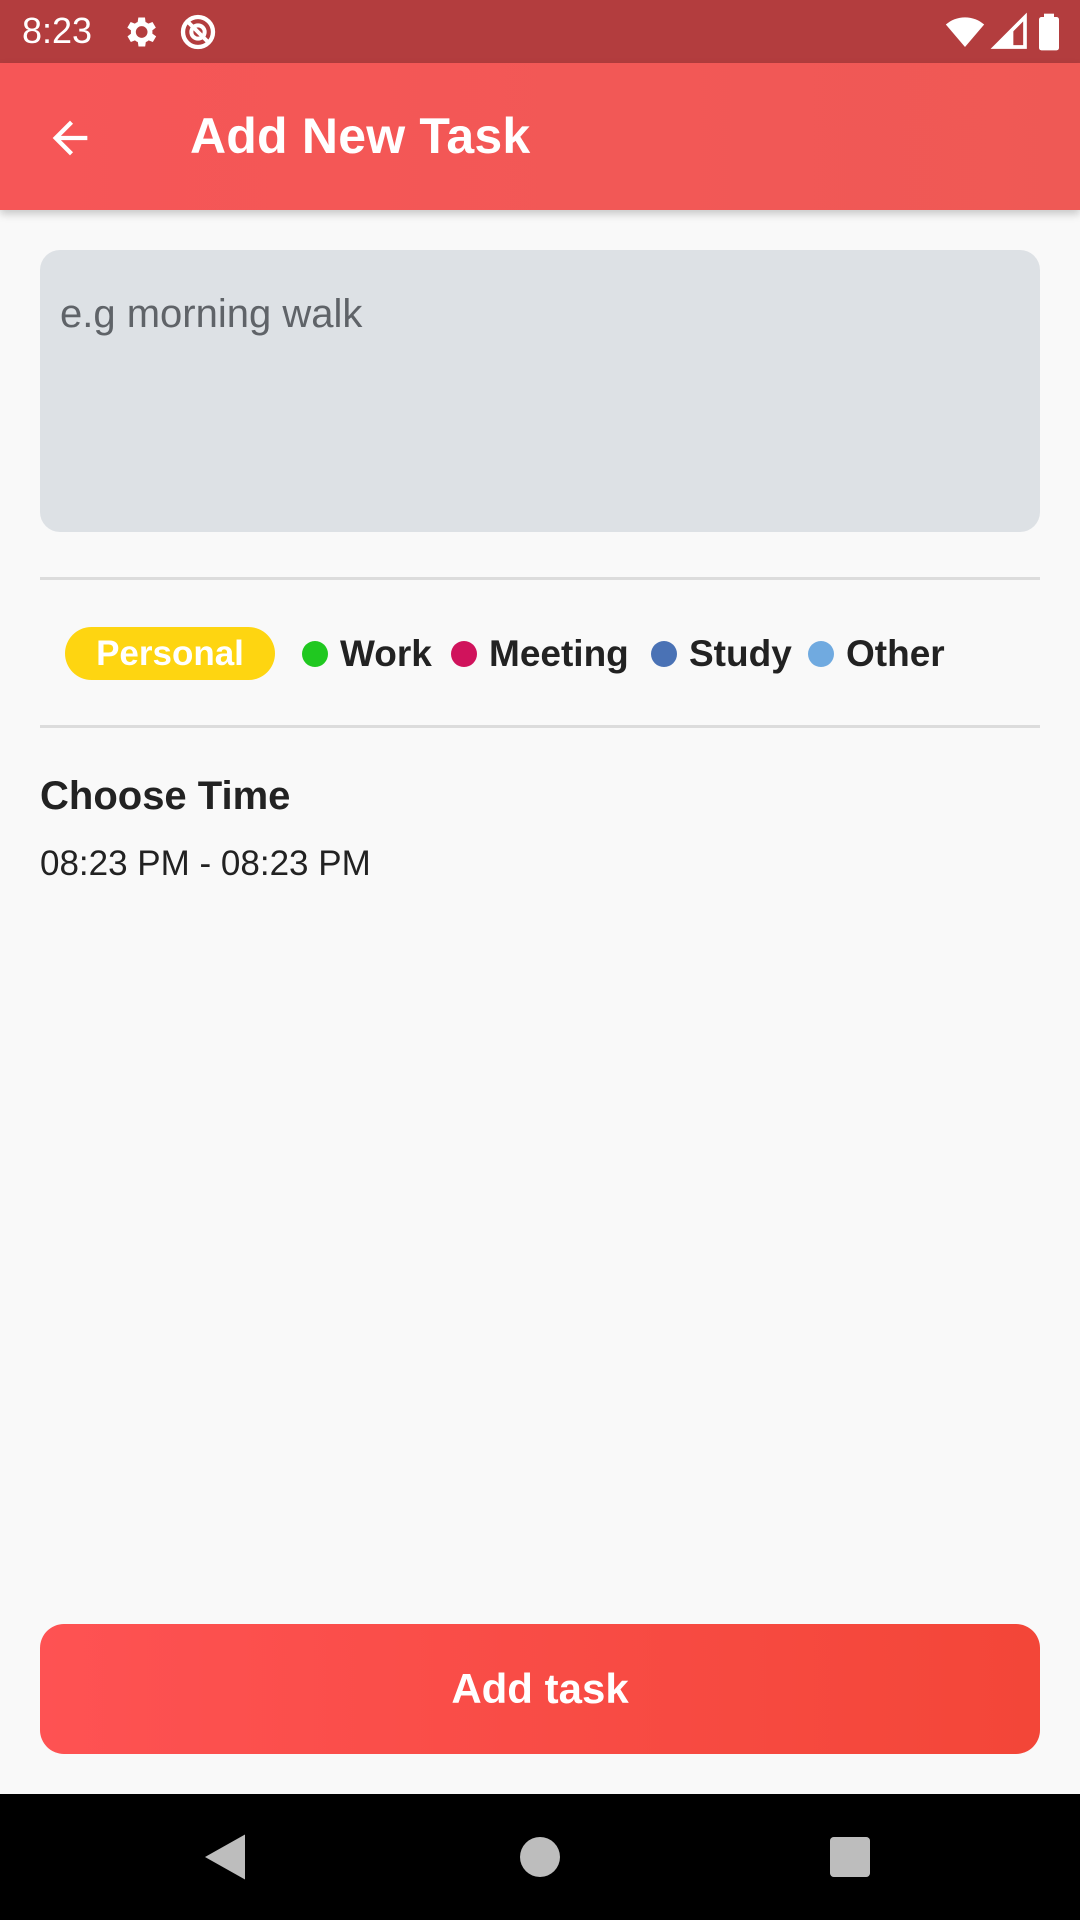  What do you see at coordinates (540, 31) in the screenshot?
I see `status-bar: 8:23` at bounding box center [540, 31].